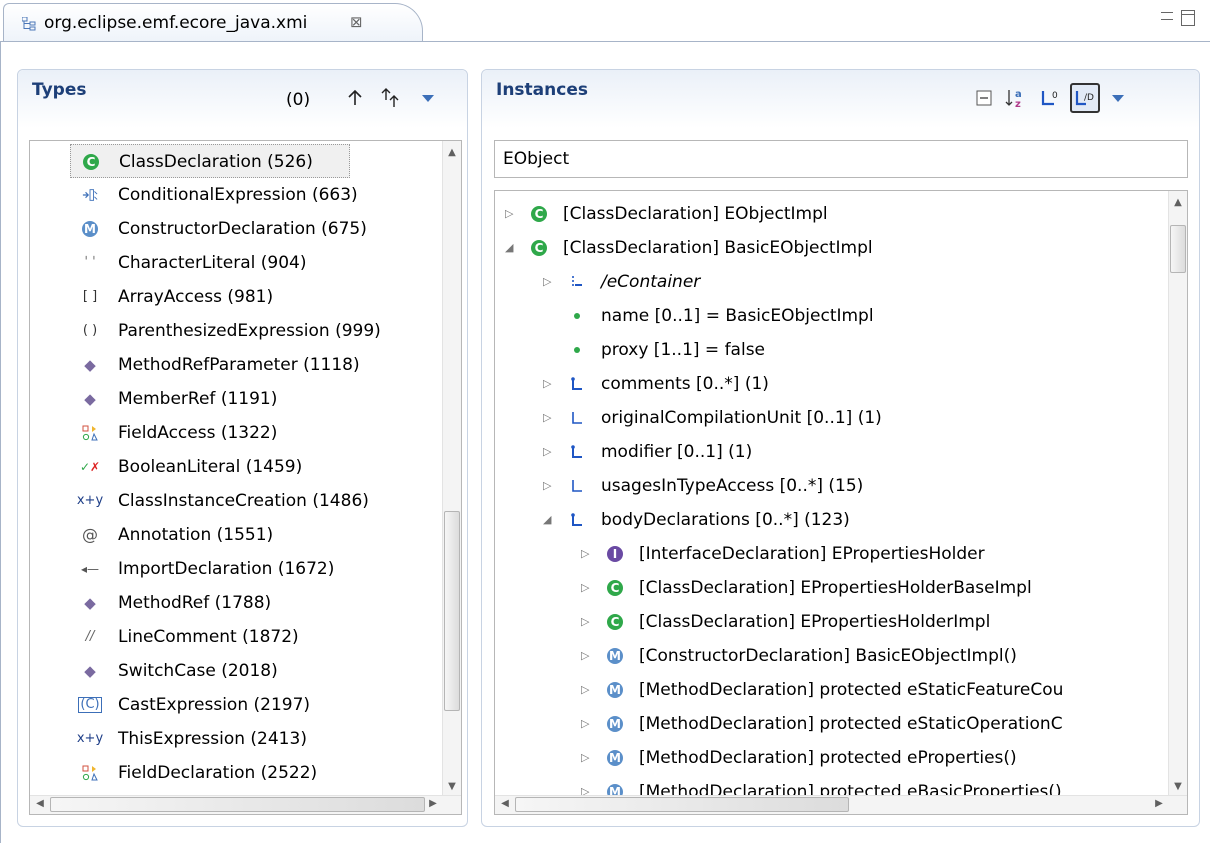 The image size is (1210, 843). I want to click on instance-label: /eContainer, so click(651, 282).